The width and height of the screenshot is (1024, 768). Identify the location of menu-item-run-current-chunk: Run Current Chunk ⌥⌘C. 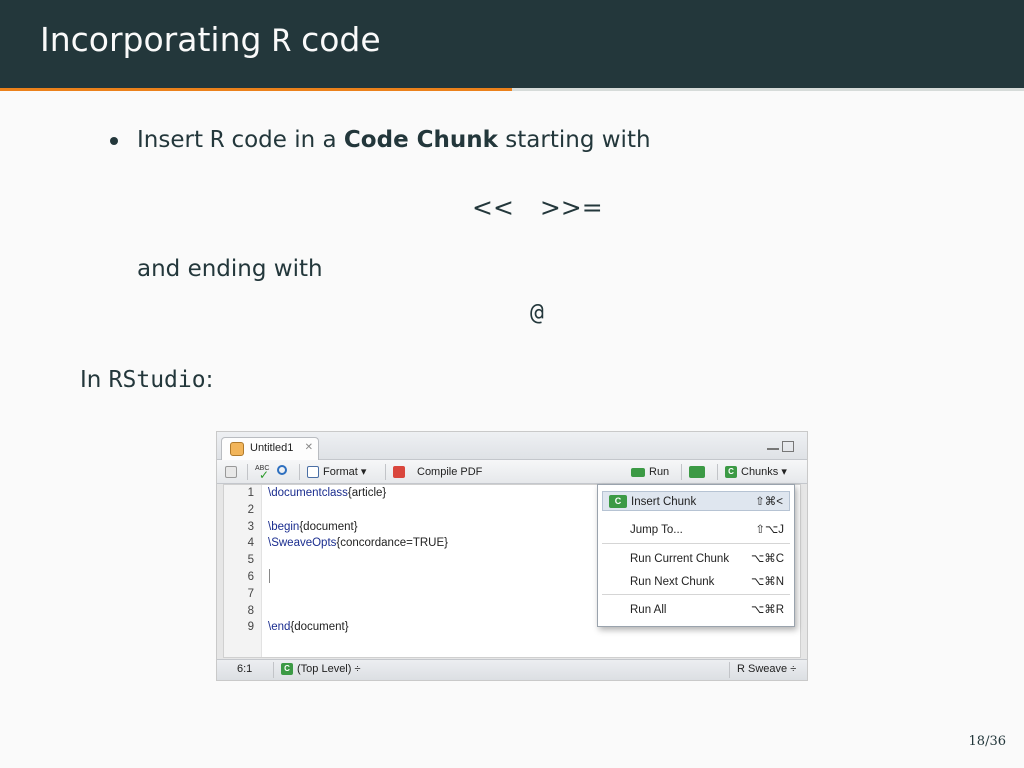
(696, 559).